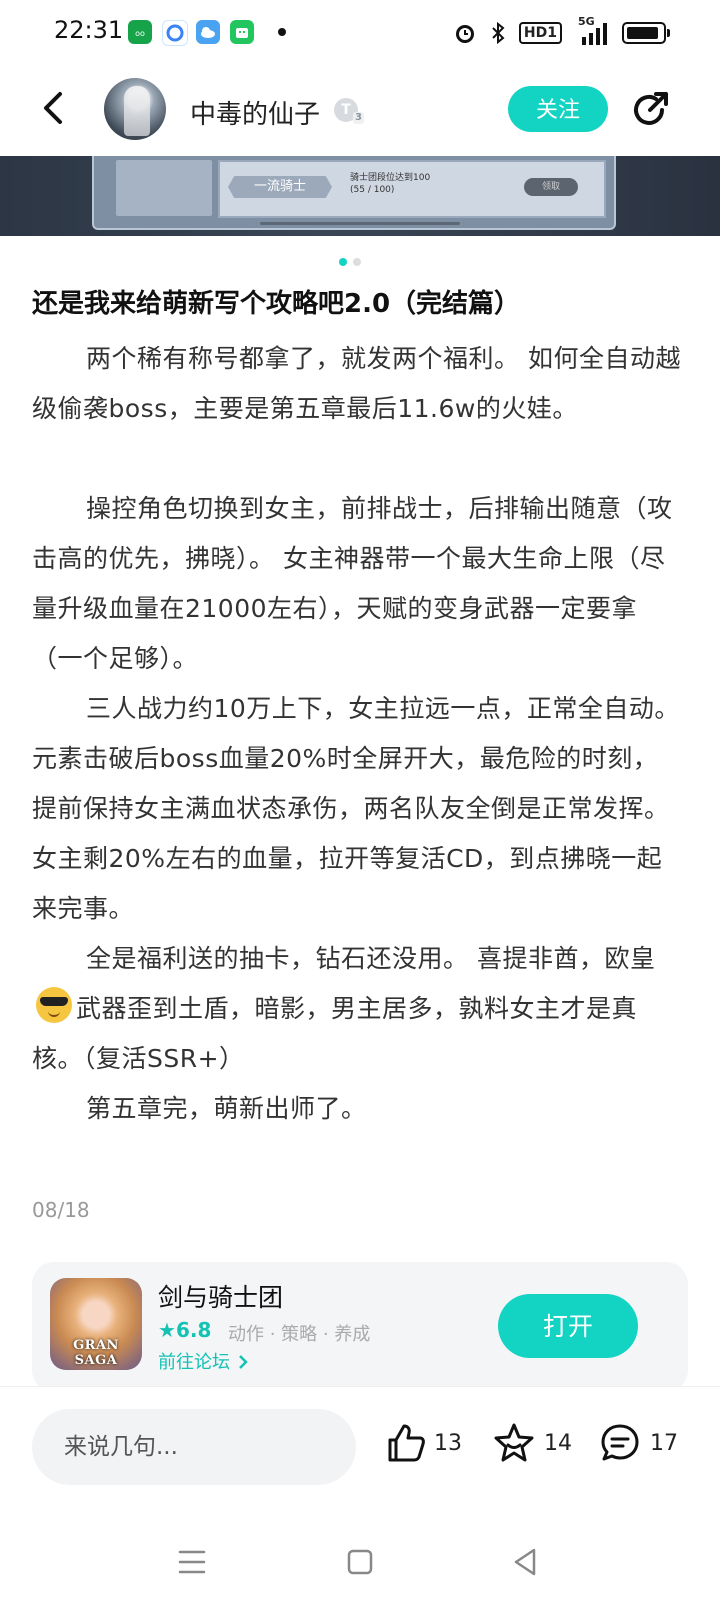 The height and width of the screenshot is (1612, 720). Describe the element at coordinates (371, 958) in the screenshot. I see `post-paragraph-part: 全是福利送的抽卡，钻石还没用。 喜提非酋，欧皇` at that location.